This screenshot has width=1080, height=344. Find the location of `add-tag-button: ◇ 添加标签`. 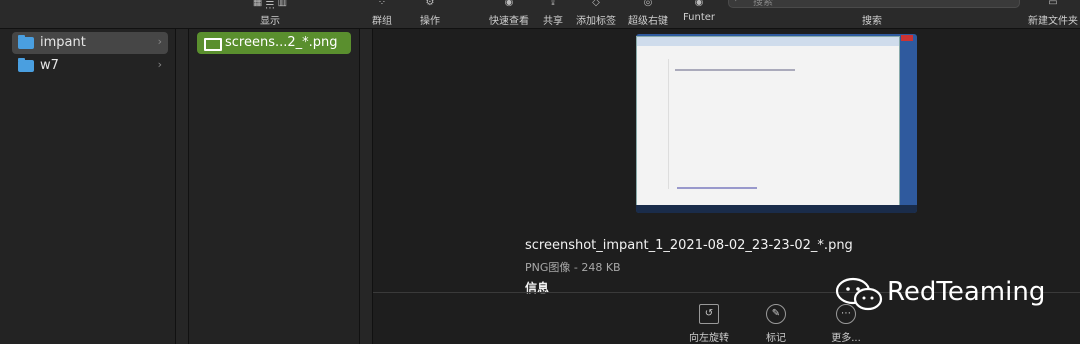

add-tag-button: ◇ 添加标签 is located at coordinates (596, 14).